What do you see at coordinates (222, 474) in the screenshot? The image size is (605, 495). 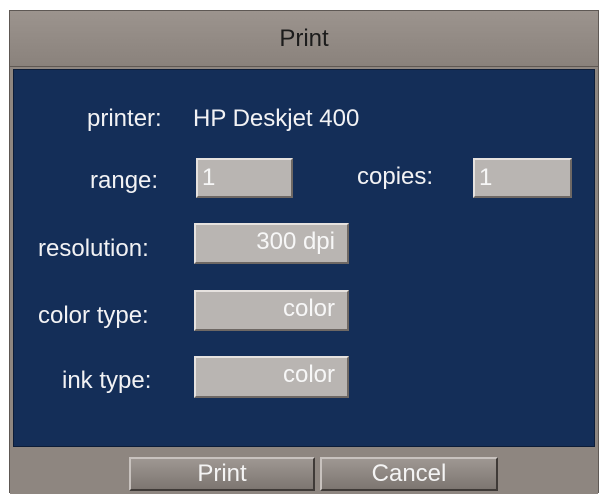 I see `print-button: Print` at bounding box center [222, 474].